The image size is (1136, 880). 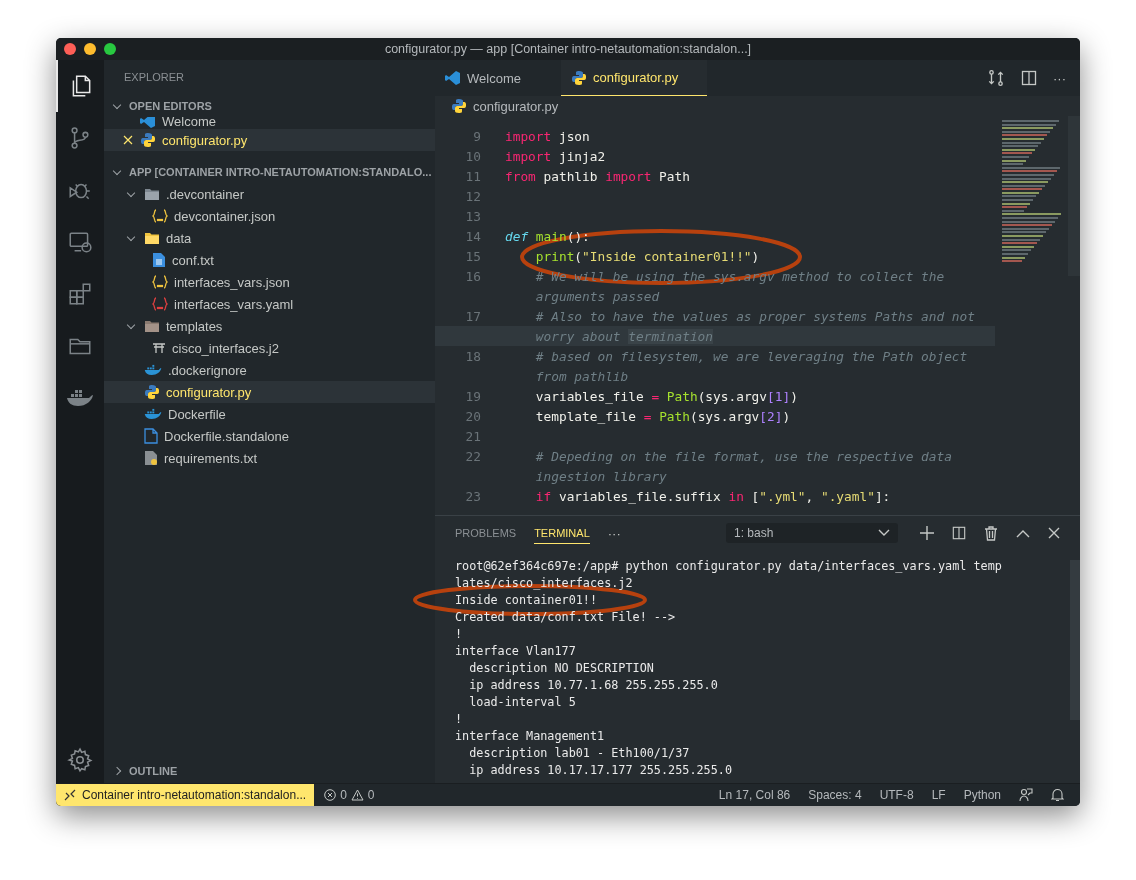 I want to click on line-number: 15, so click(x=472, y=256).